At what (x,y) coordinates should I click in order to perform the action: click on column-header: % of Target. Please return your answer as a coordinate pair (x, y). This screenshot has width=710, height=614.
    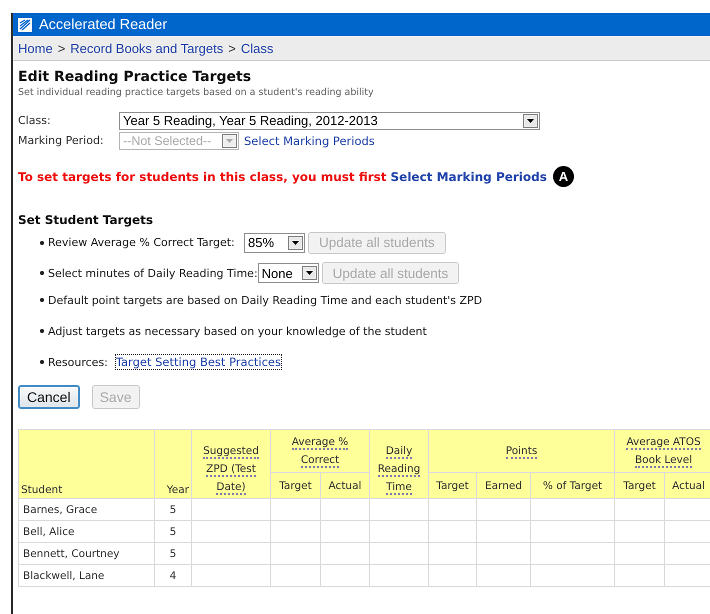
    Looking at the image, I should click on (572, 485).